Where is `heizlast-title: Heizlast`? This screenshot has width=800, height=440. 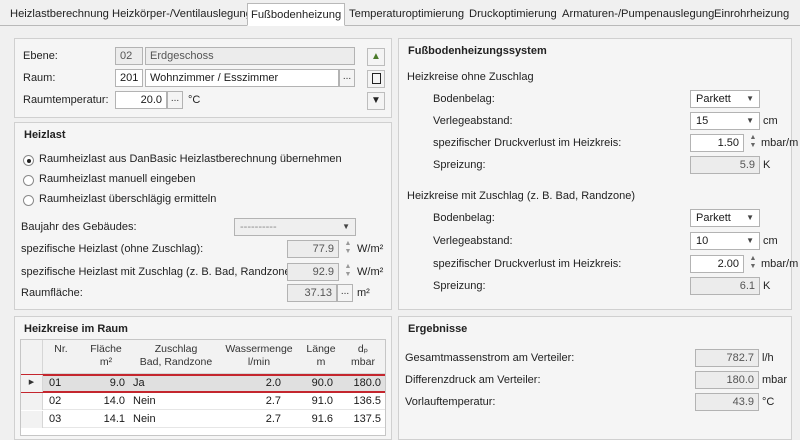 heizlast-title: Heizlast is located at coordinates (45, 135).